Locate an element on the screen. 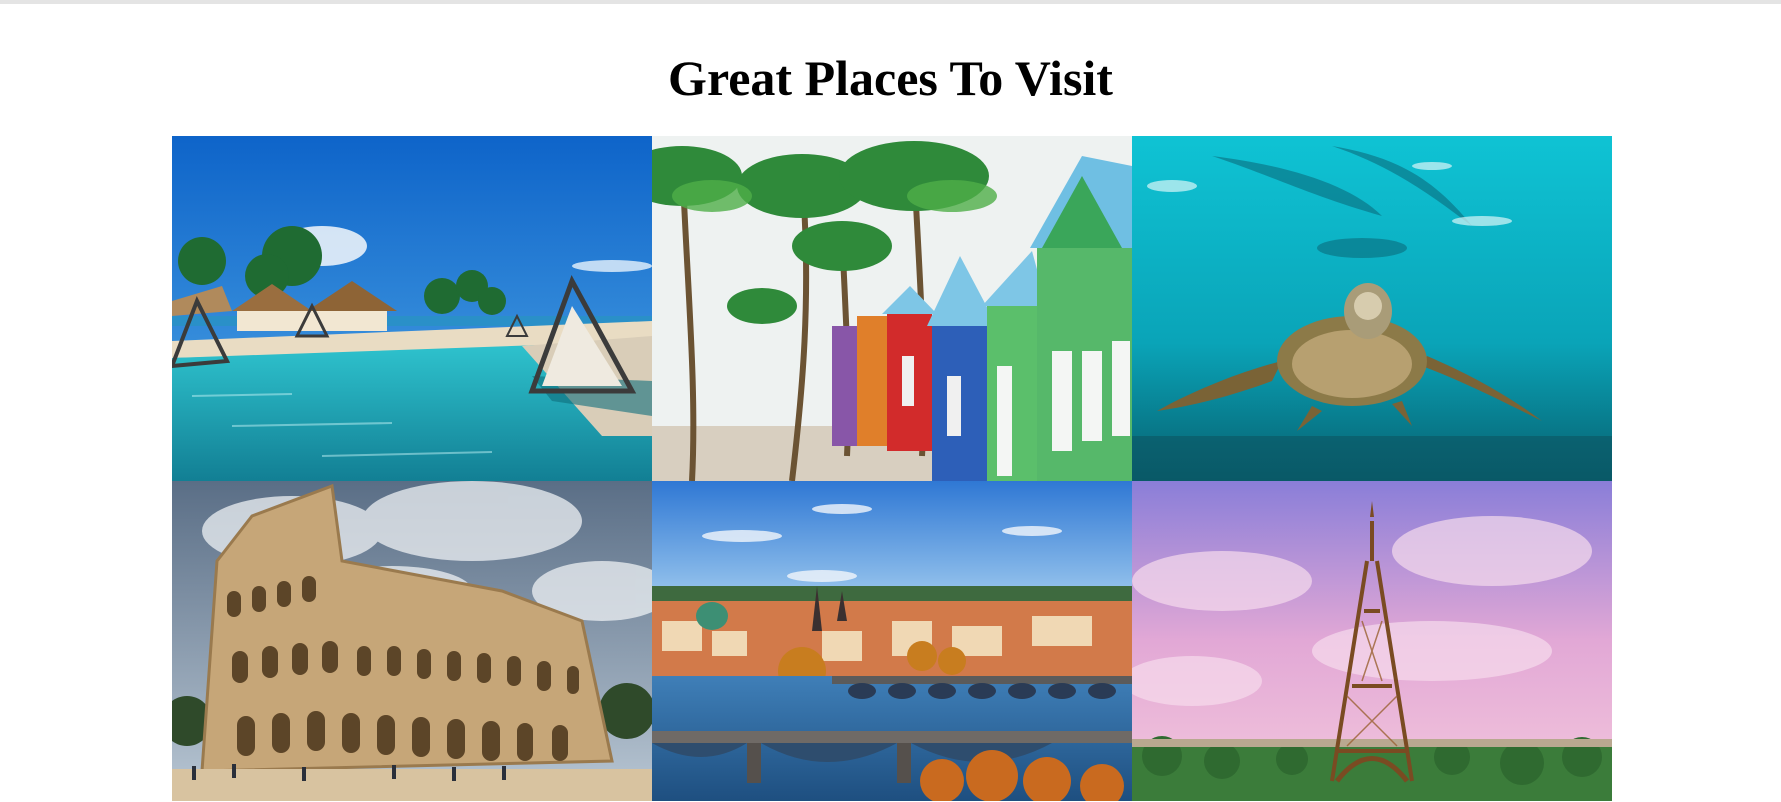 This screenshot has height=802, width=1781. gallery-item-beach-huts is located at coordinates (892, 308).